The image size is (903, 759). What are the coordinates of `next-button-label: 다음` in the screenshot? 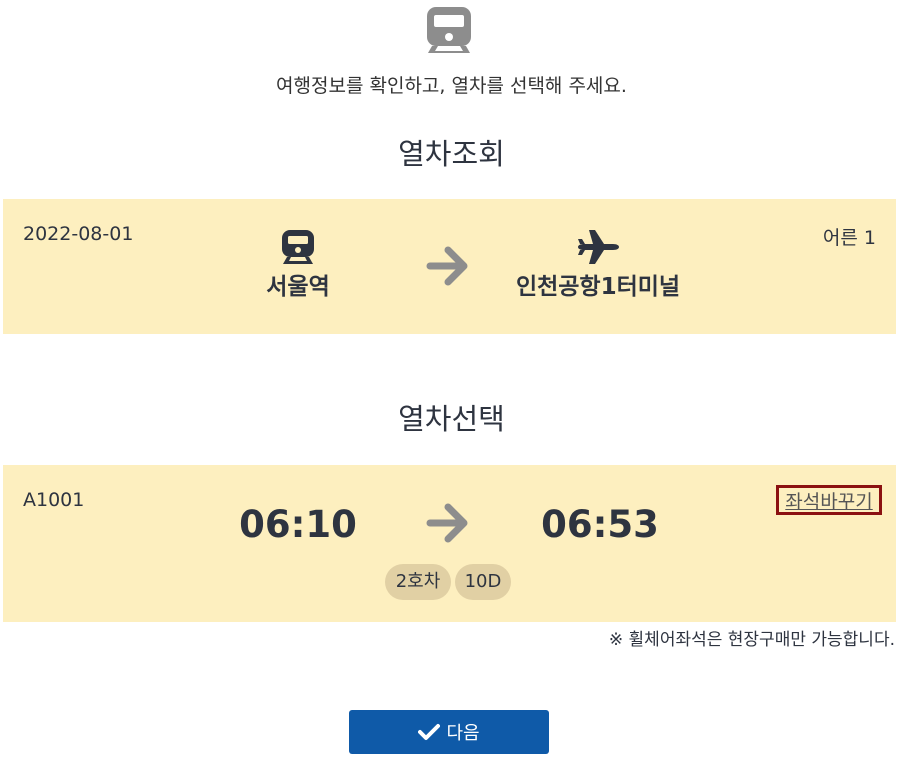 It's located at (463, 733).